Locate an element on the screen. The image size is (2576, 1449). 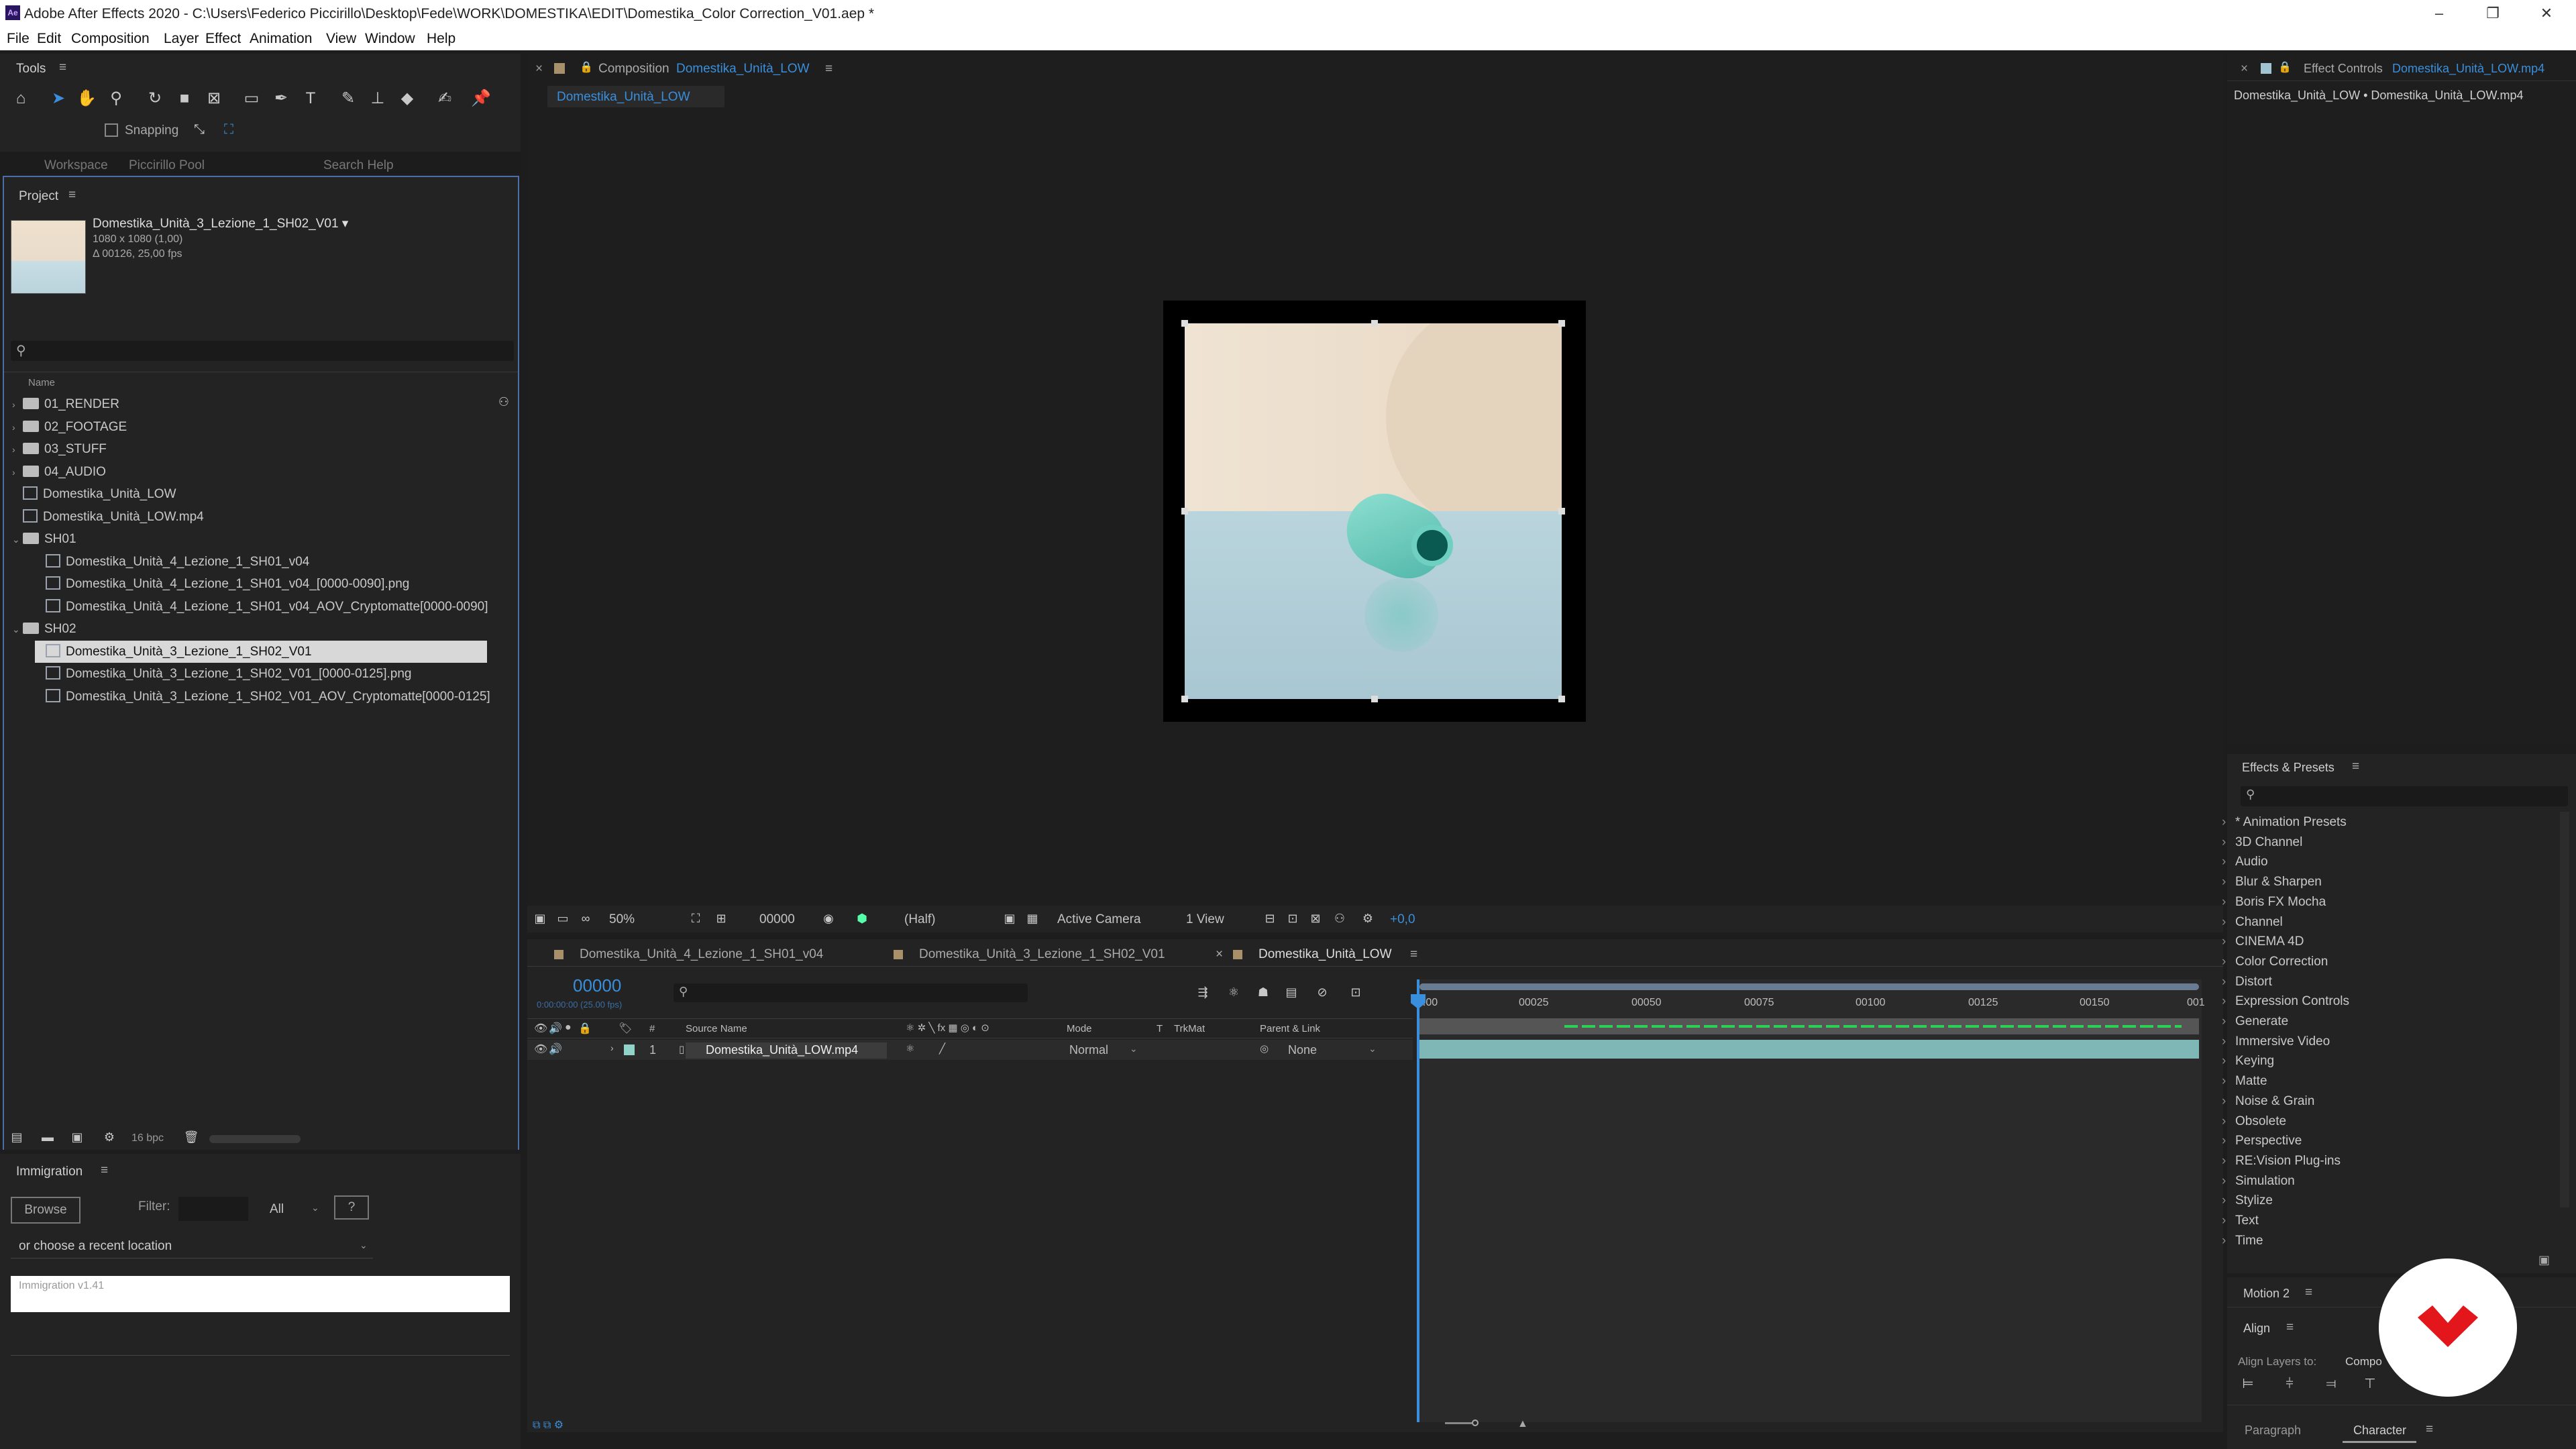
quality-switch-icon: ╱ is located at coordinates (942, 1048).